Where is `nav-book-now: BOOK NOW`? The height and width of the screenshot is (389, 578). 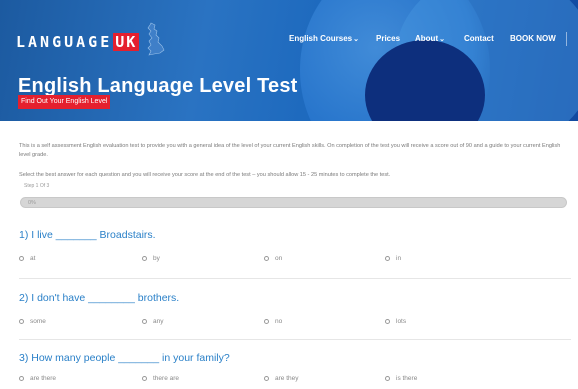 nav-book-now: BOOK NOW is located at coordinates (533, 39).